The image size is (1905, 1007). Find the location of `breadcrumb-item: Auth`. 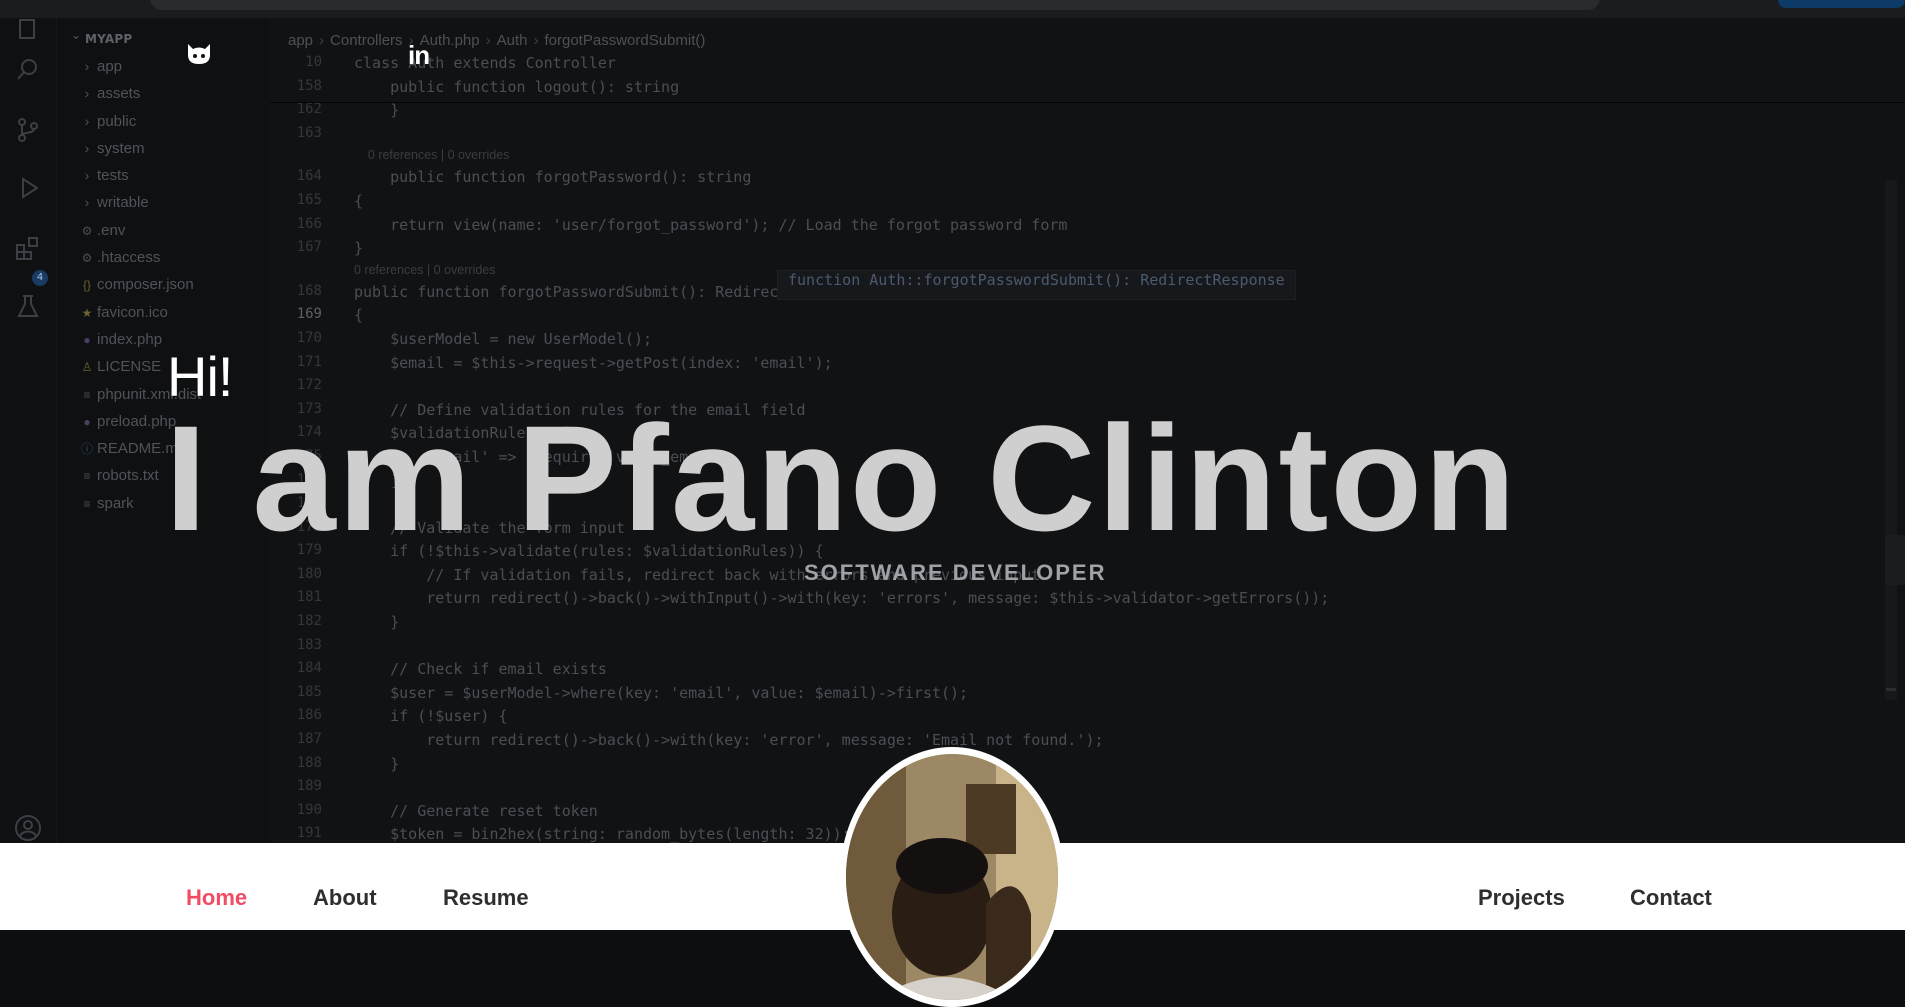

breadcrumb-item: Auth is located at coordinates (512, 40).